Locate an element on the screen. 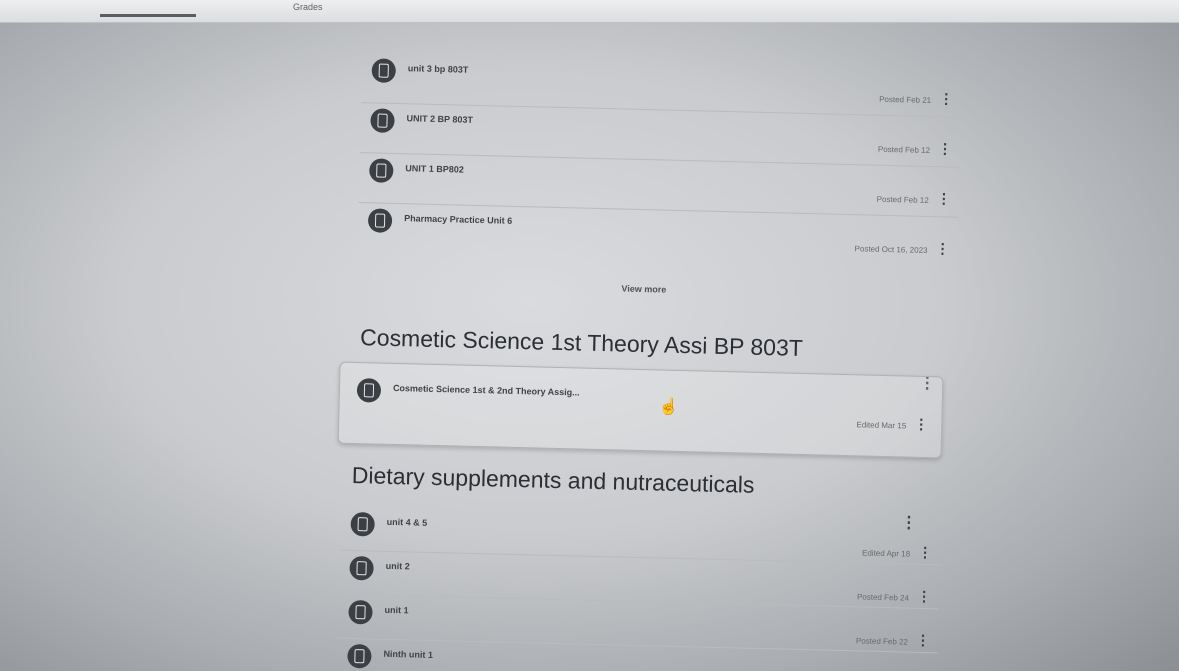  section-title: Cosmetic Science 1st Theory Assi BP 803T is located at coordinates (581, 342).